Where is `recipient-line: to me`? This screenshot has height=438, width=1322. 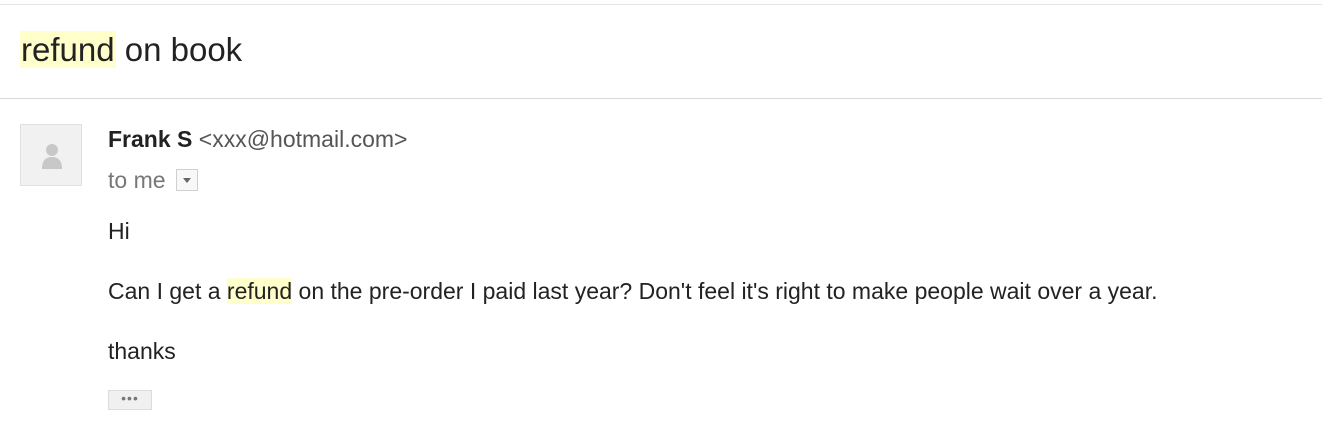 recipient-line: to me is located at coordinates (153, 180).